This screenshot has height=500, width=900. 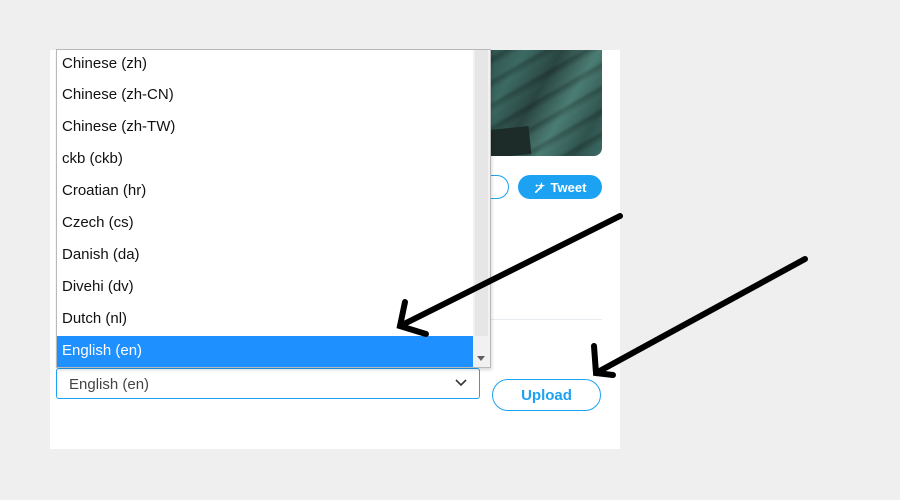 What do you see at coordinates (266, 256) in the screenshot?
I see `dropdown-option: Danish (da)` at bounding box center [266, 256].